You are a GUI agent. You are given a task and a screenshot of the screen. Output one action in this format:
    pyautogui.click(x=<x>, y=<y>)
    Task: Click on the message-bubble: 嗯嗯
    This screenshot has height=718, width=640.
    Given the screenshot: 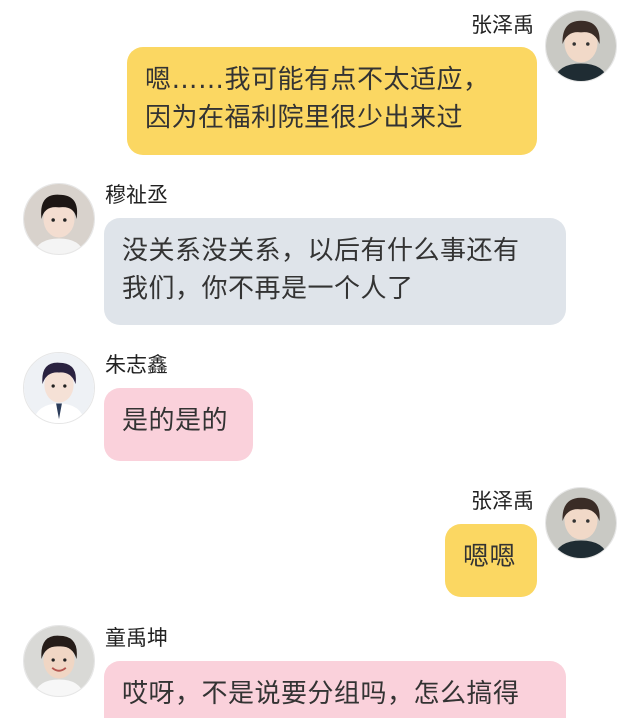 What is the action you would take?
    pyautogui.click(x=491, y=560)
    